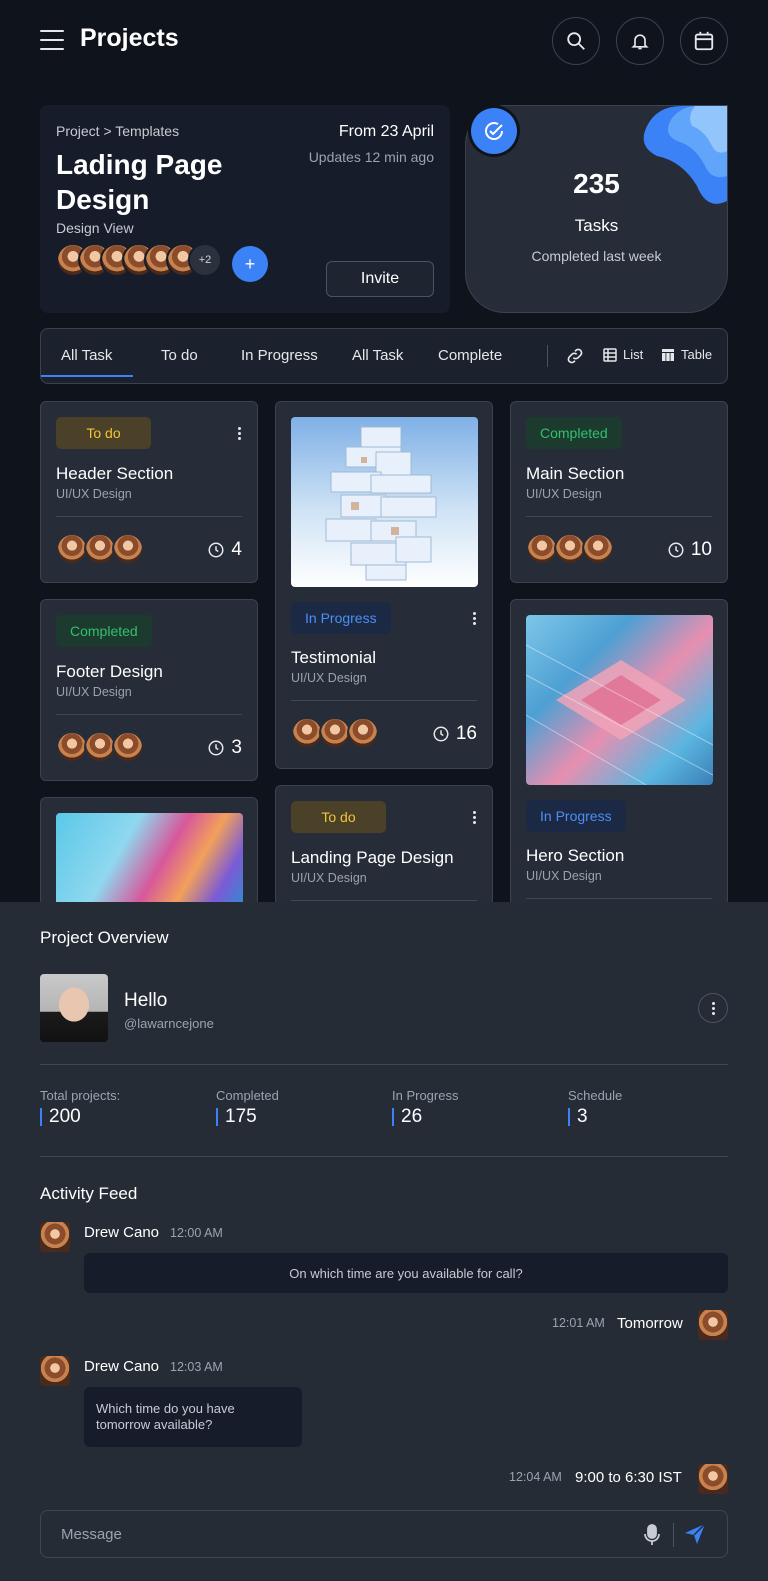 This screenshot has width=768, height=1581. Describe the element at coordinates (470, 355) in the screenshot. I see `tab-complete: Complete` at that location.